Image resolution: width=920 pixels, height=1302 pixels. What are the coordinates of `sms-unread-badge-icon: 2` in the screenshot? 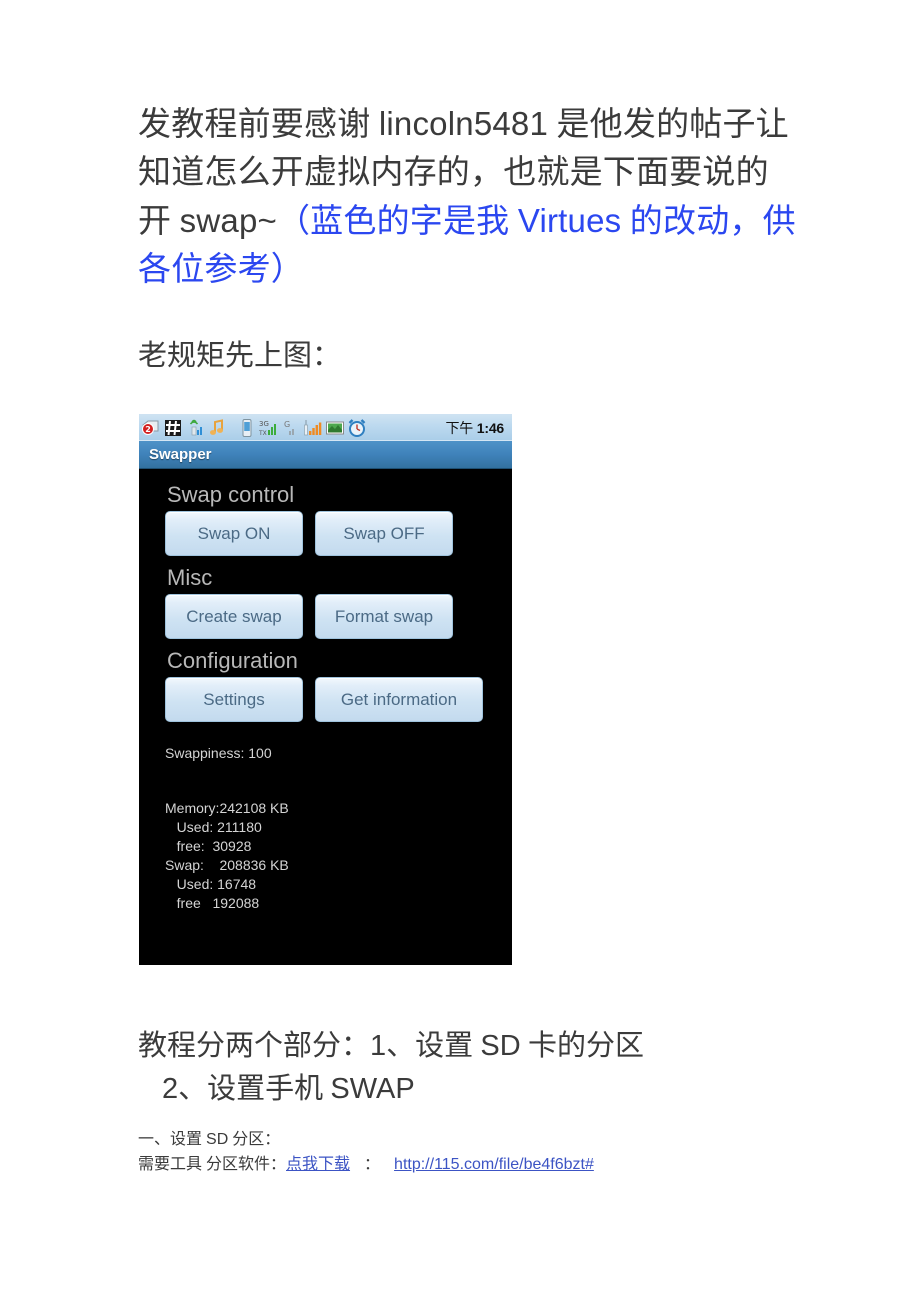 It's located at (151, 428).